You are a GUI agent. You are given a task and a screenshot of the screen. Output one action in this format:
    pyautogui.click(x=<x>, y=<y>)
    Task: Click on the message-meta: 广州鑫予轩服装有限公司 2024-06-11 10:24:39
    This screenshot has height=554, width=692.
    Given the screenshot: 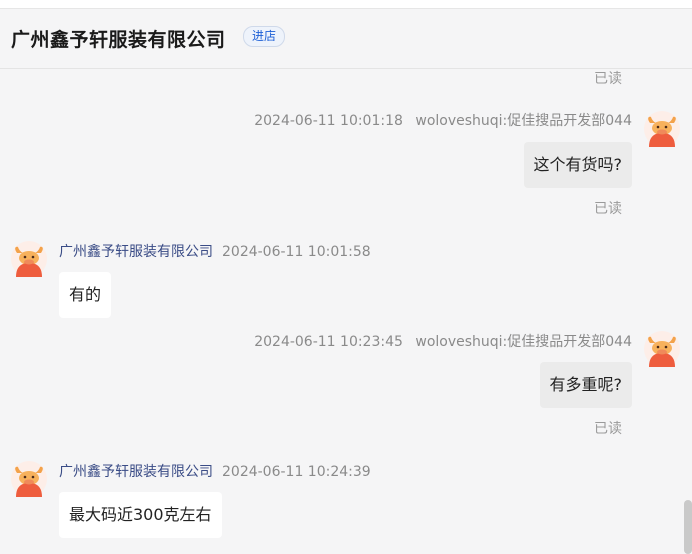 What is the action you would take?
    pyautogui.click(x=215, y=471)
    